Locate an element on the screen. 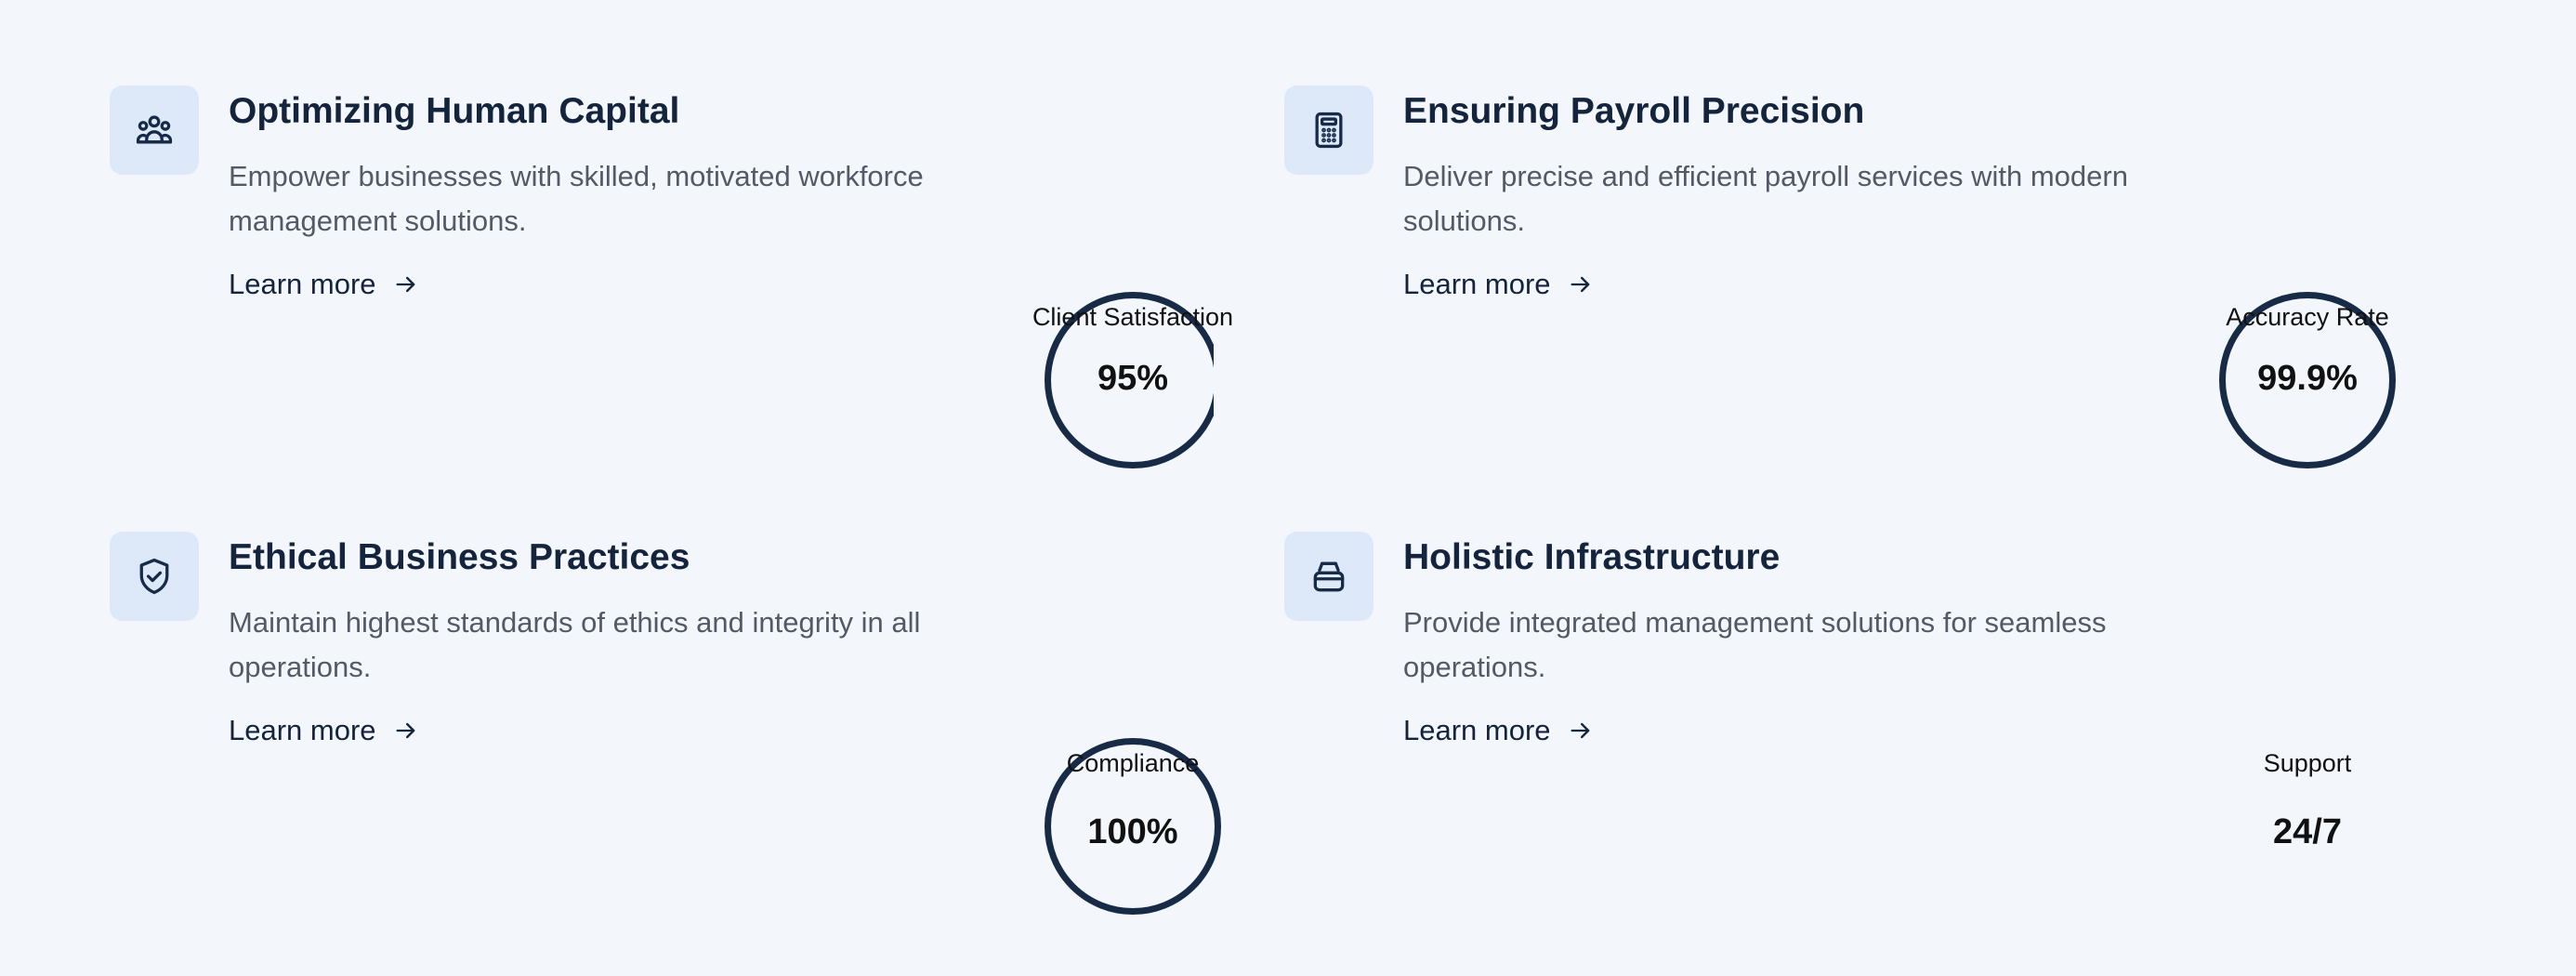 Image resolution: width=2576 pixels, height=976 pixels. feature-title: Optimizing Human Capital is located at coordinates (454, 111).